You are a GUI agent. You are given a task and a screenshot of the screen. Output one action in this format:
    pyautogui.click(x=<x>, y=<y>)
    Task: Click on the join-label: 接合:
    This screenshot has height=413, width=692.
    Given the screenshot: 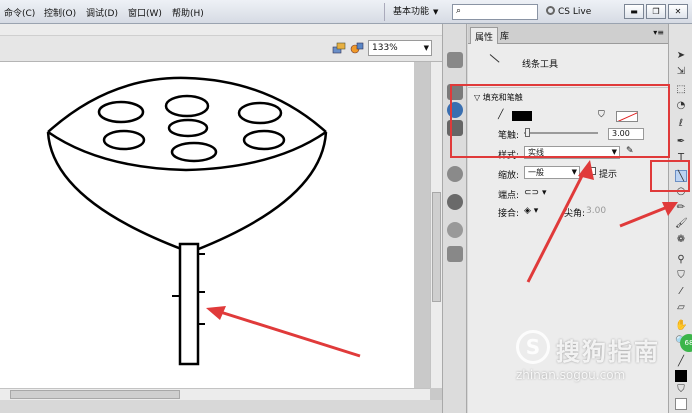 What is the action you would take?
    pyautogui.click(x=509, y=214)
    